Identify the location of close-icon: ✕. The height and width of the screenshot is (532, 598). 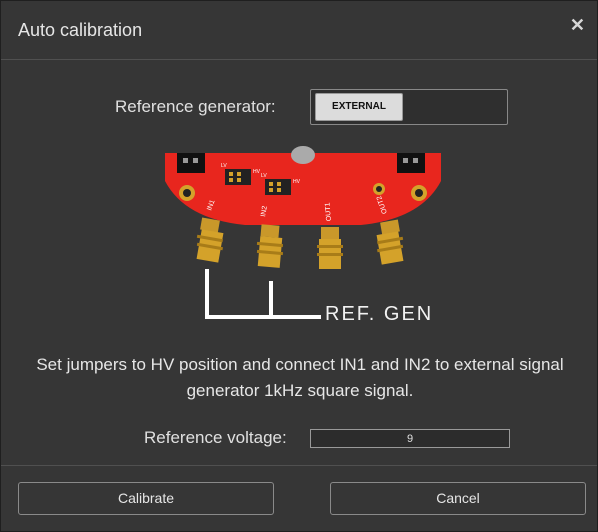
(577, 25).